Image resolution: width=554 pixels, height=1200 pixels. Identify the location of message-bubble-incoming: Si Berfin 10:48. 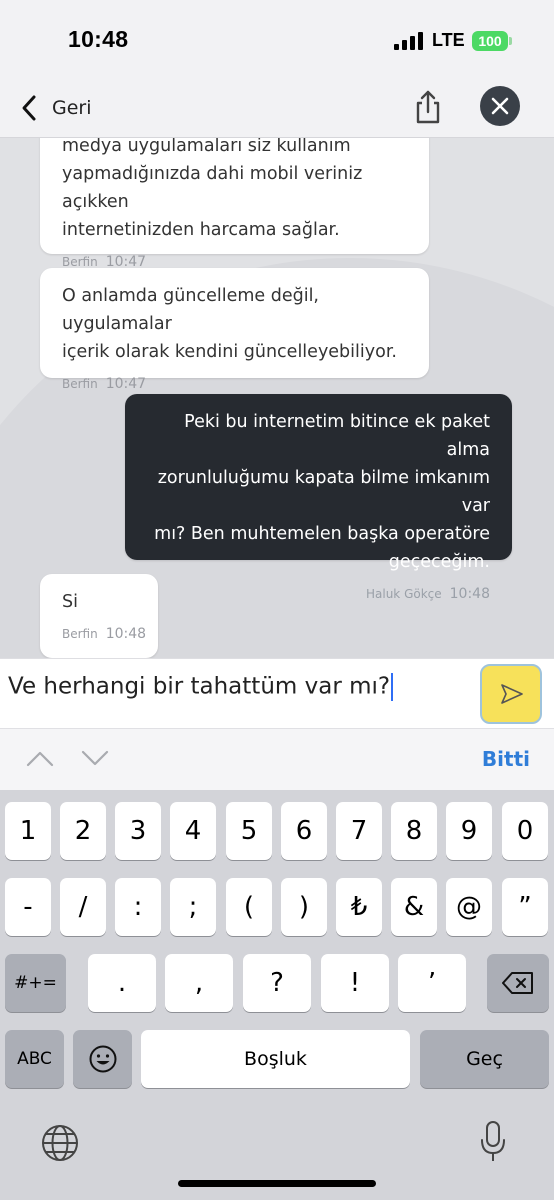
(99, 616).